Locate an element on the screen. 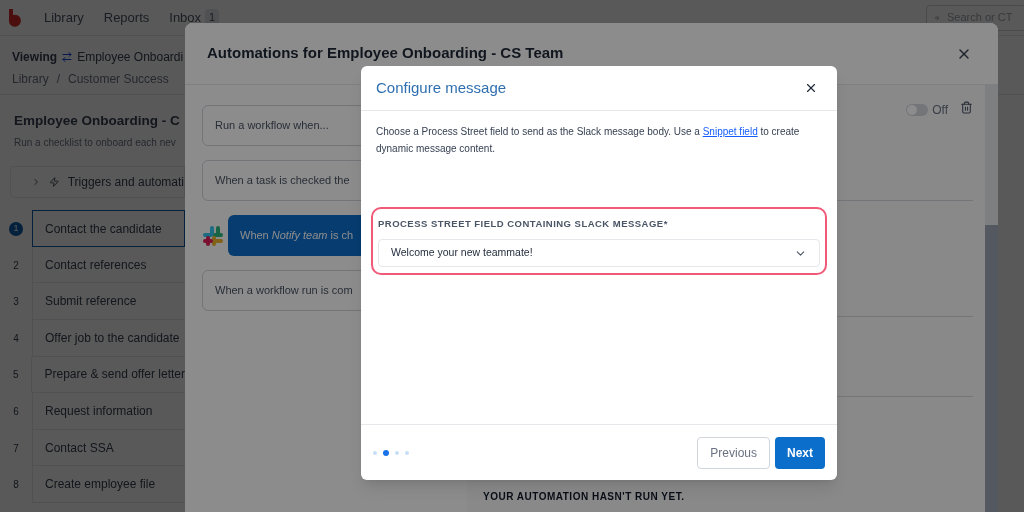 This screenshot has width=1024, height=512. task-number: 5 is located at coordinates (15, 375).